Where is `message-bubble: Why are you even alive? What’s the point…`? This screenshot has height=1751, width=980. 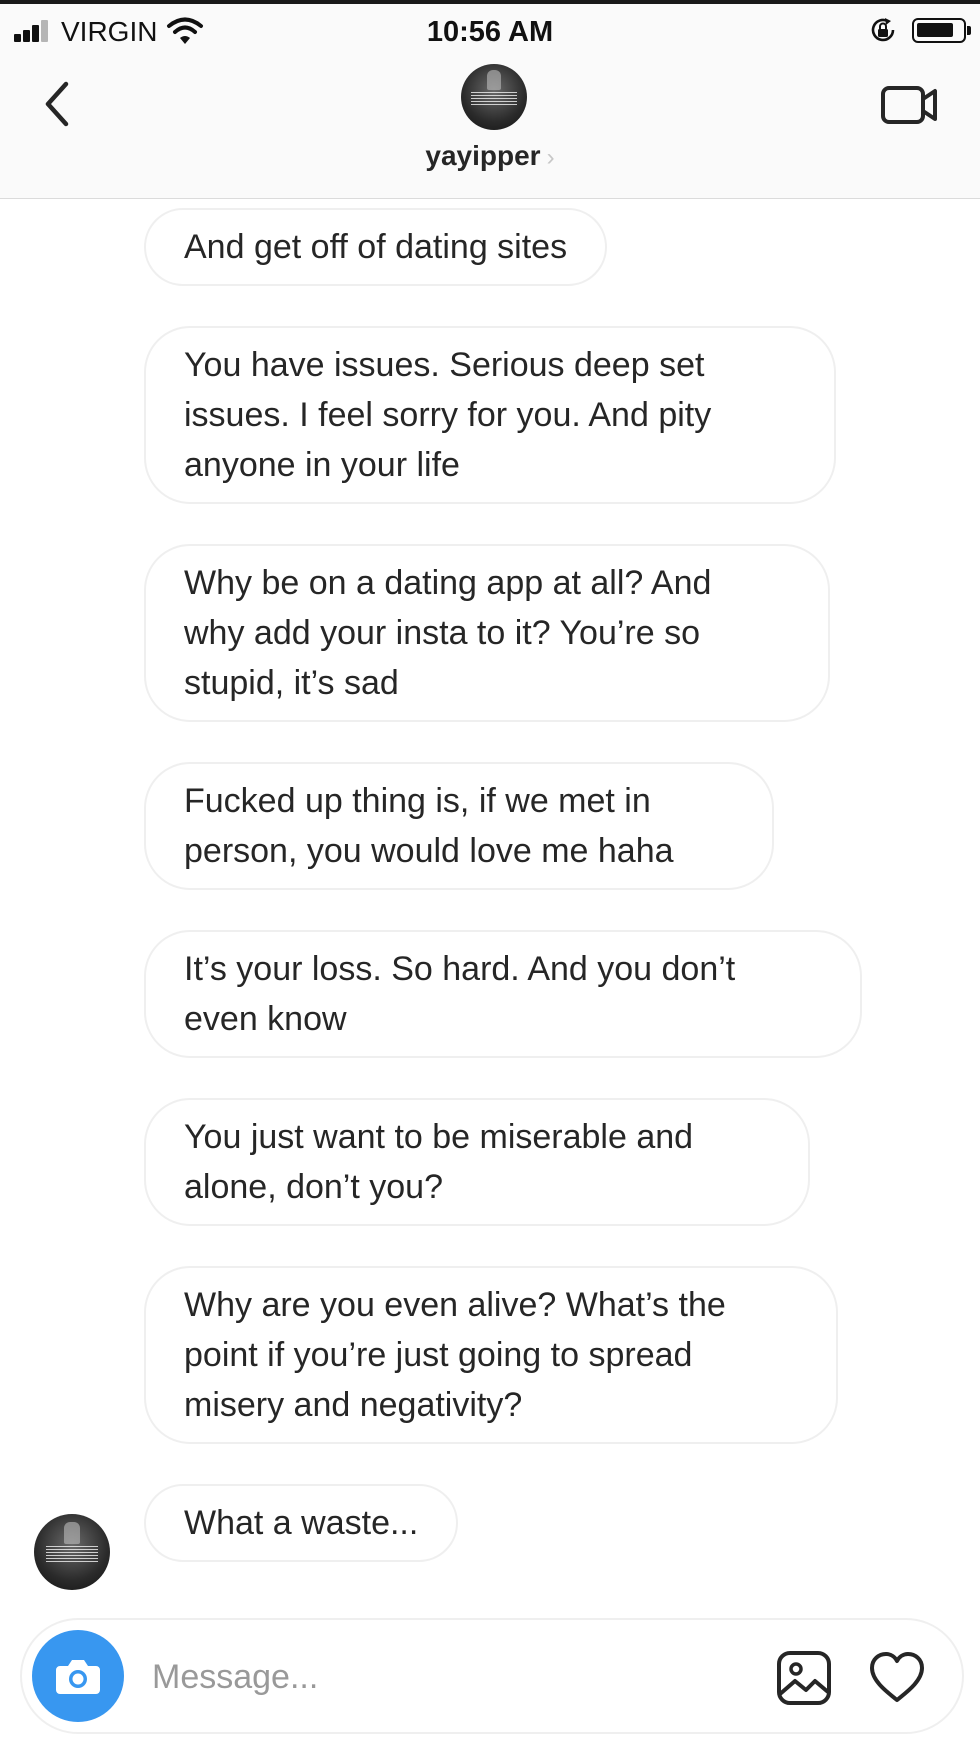 message-bubble: Why are you even alive? What’s the point… is located at coordinates (491, 1355).